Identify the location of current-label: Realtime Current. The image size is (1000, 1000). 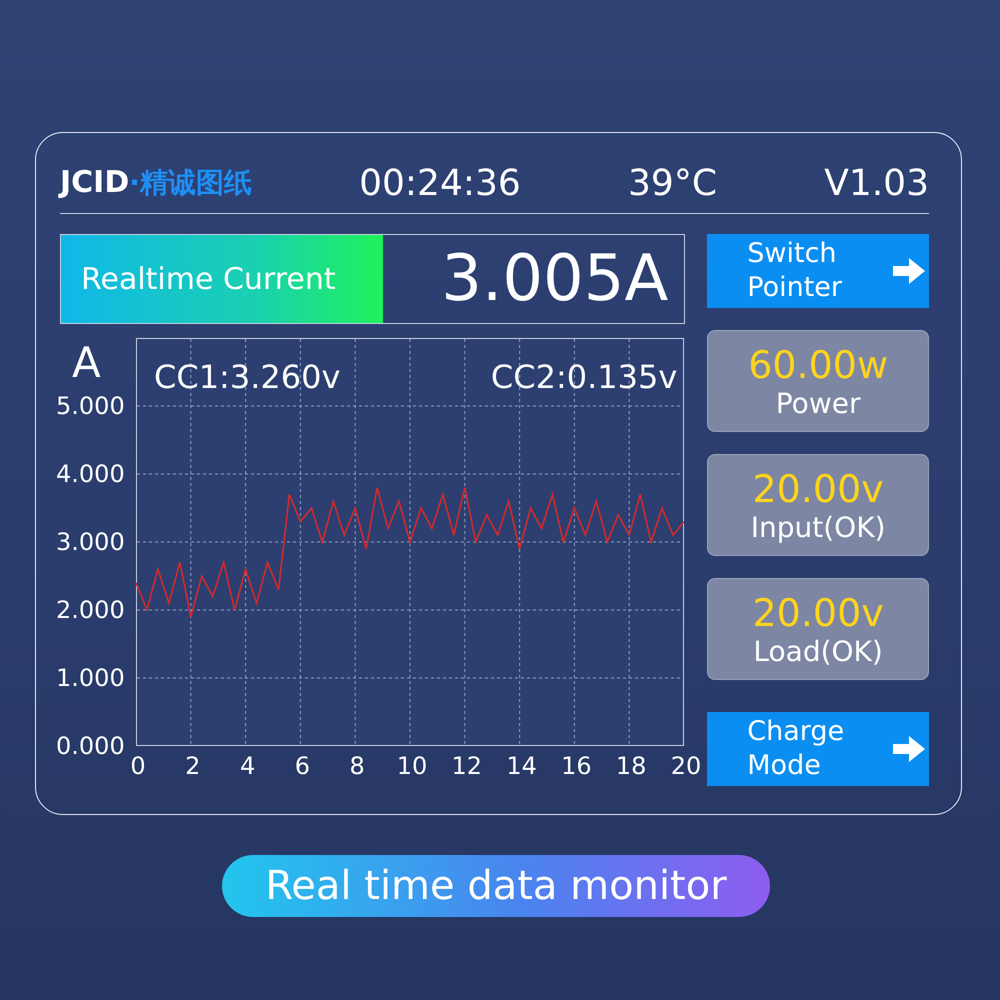
(222, 279).